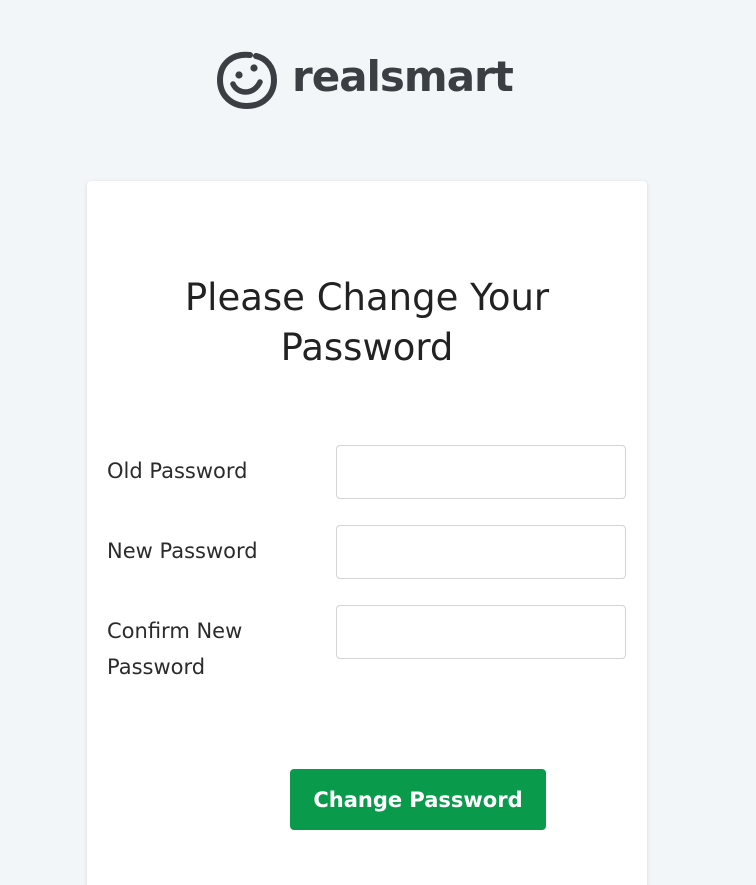  Describe the element at coordinates (481, 472) in the screenshot. I see `old-password-field` at that location.